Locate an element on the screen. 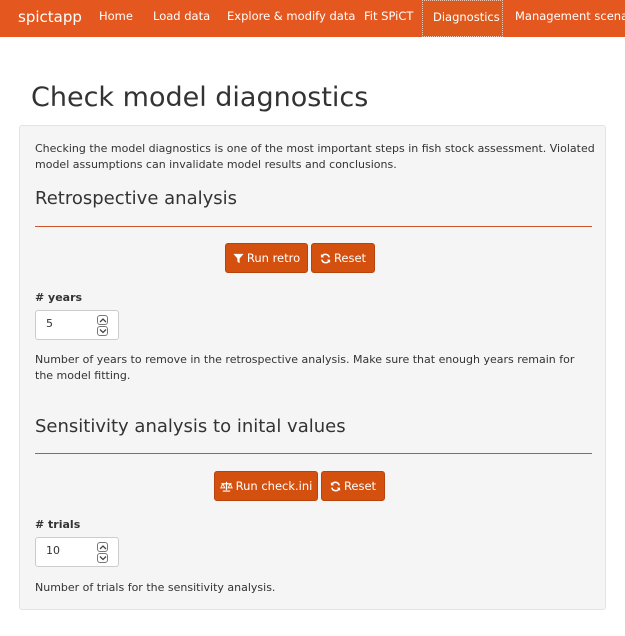  nav-item-home: Home is located at coordinates (116, 18).